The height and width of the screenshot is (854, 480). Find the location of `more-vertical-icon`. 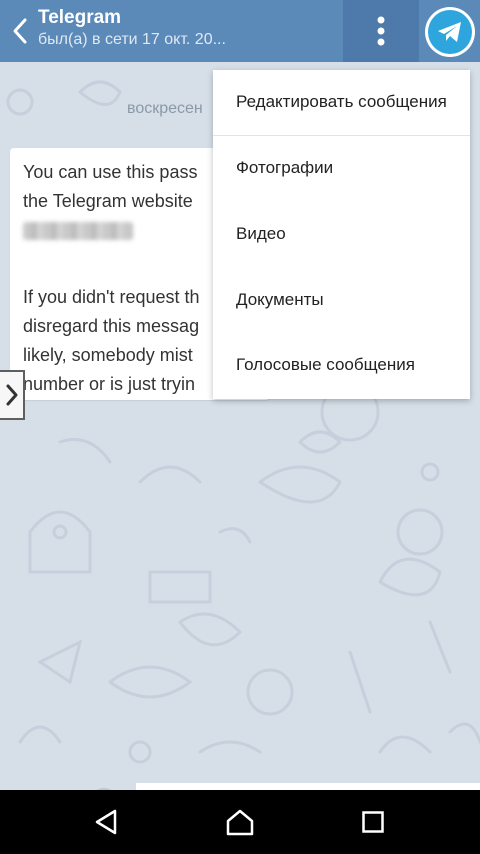

more-vertical-icon is located at coordinates (381, 31).